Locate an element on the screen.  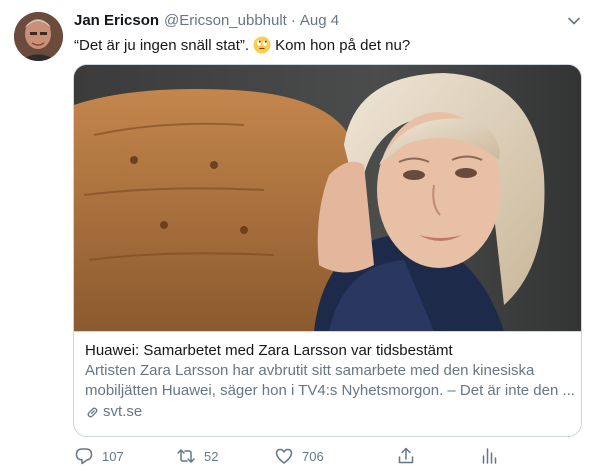
author-handle: @Ericson_ubbhult is located at coordinates (225, 20).